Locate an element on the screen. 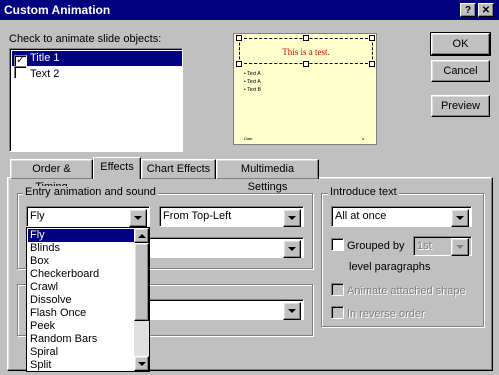  preview-footer-right: # is located at coordinates (363, 138).